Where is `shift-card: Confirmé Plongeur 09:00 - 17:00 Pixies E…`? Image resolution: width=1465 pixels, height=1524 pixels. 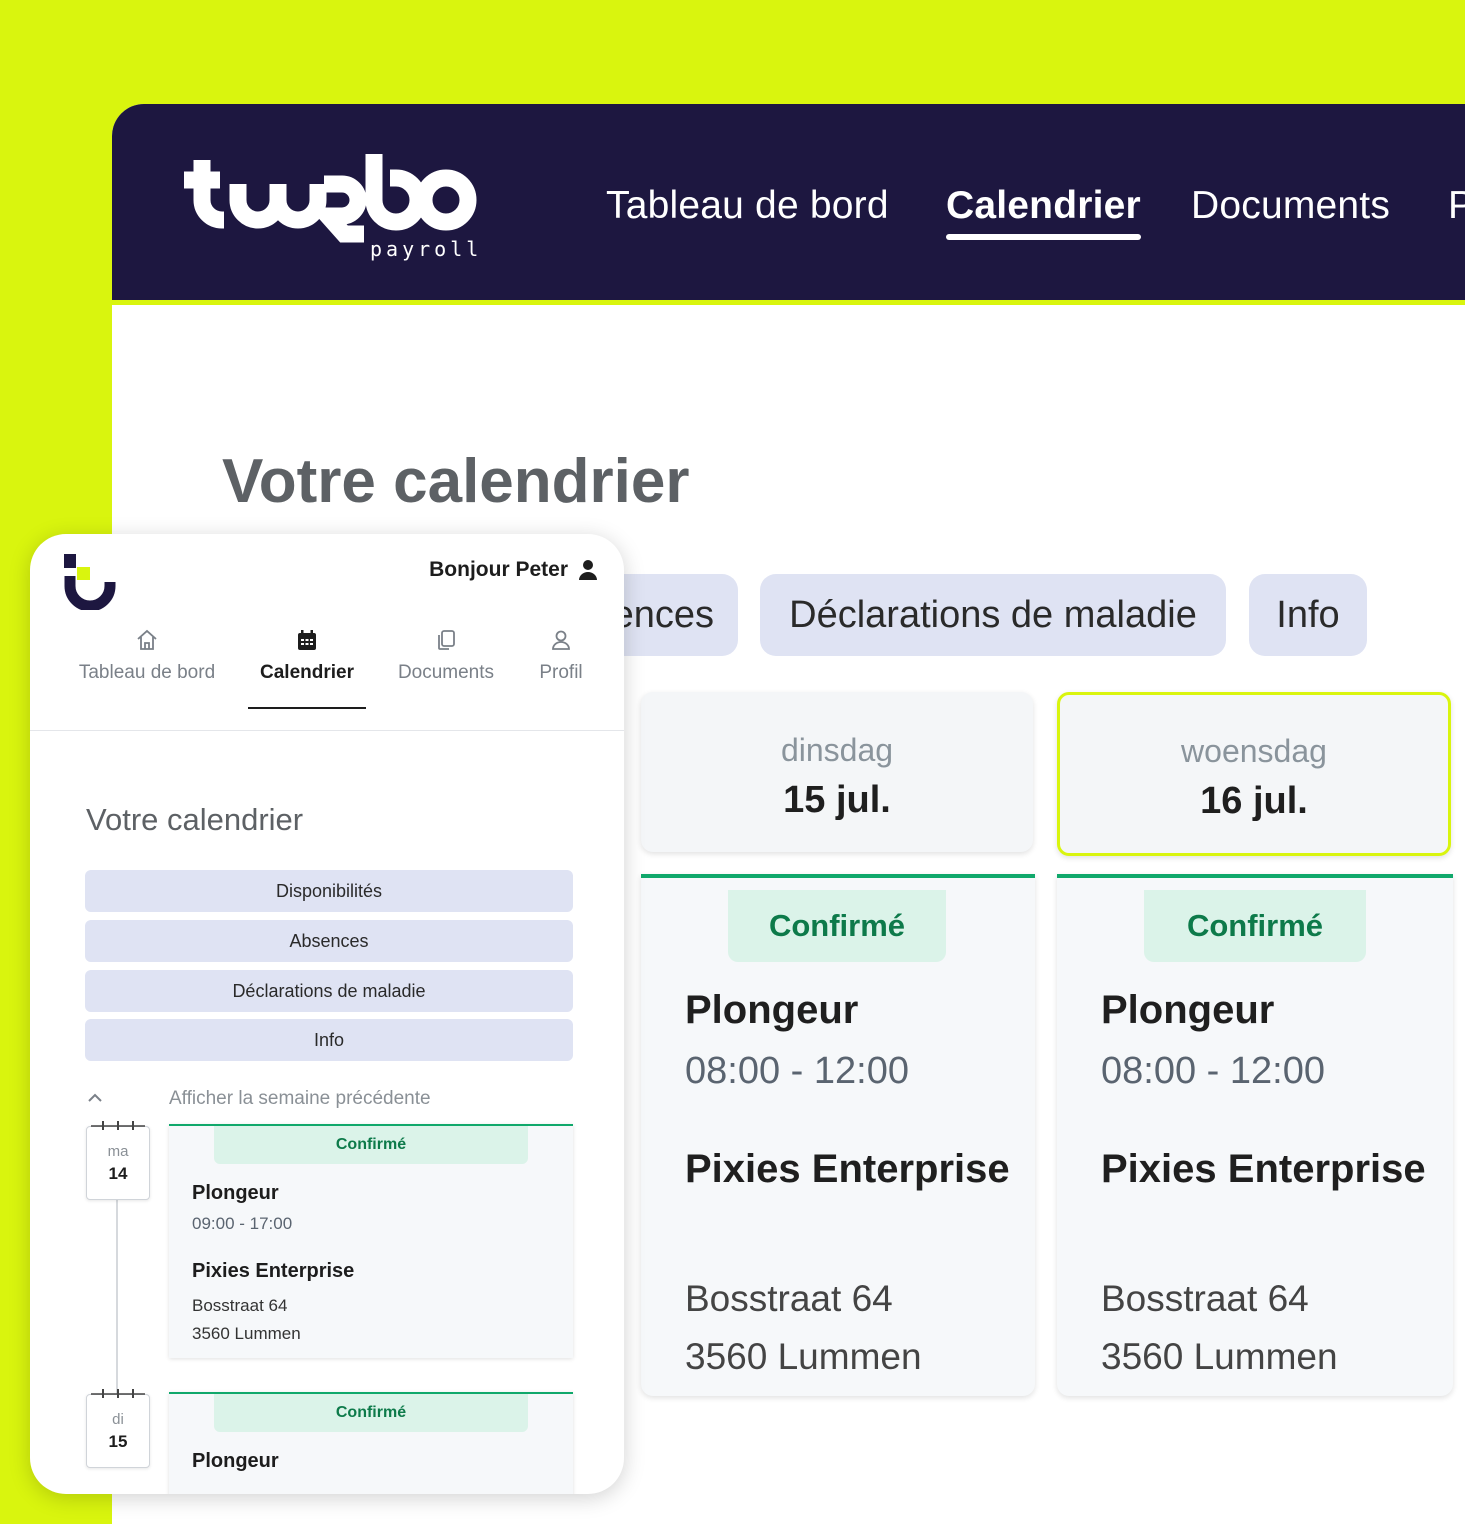
shift-card: Confirmé Plongeur 09:00 - 17:00 Pixies E… is located at coordinates (371, 1241).